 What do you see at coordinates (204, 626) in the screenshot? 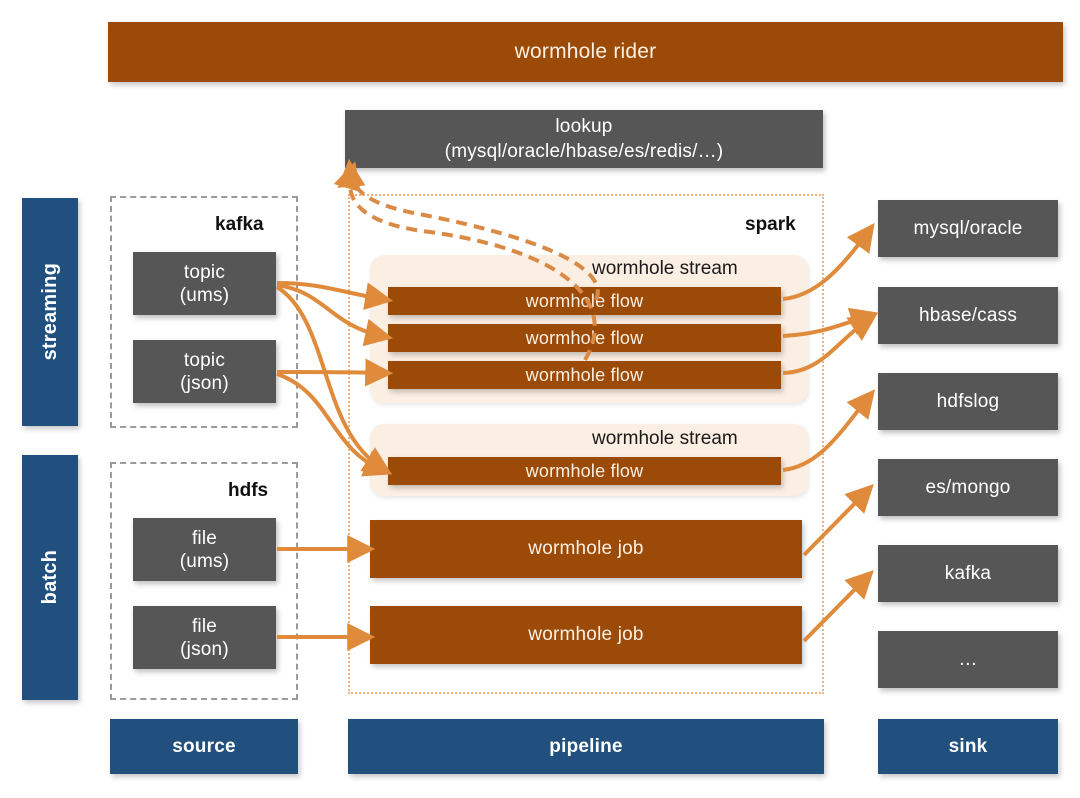
I see `source-file-json-line1: file` at bounding box center [204, 626].